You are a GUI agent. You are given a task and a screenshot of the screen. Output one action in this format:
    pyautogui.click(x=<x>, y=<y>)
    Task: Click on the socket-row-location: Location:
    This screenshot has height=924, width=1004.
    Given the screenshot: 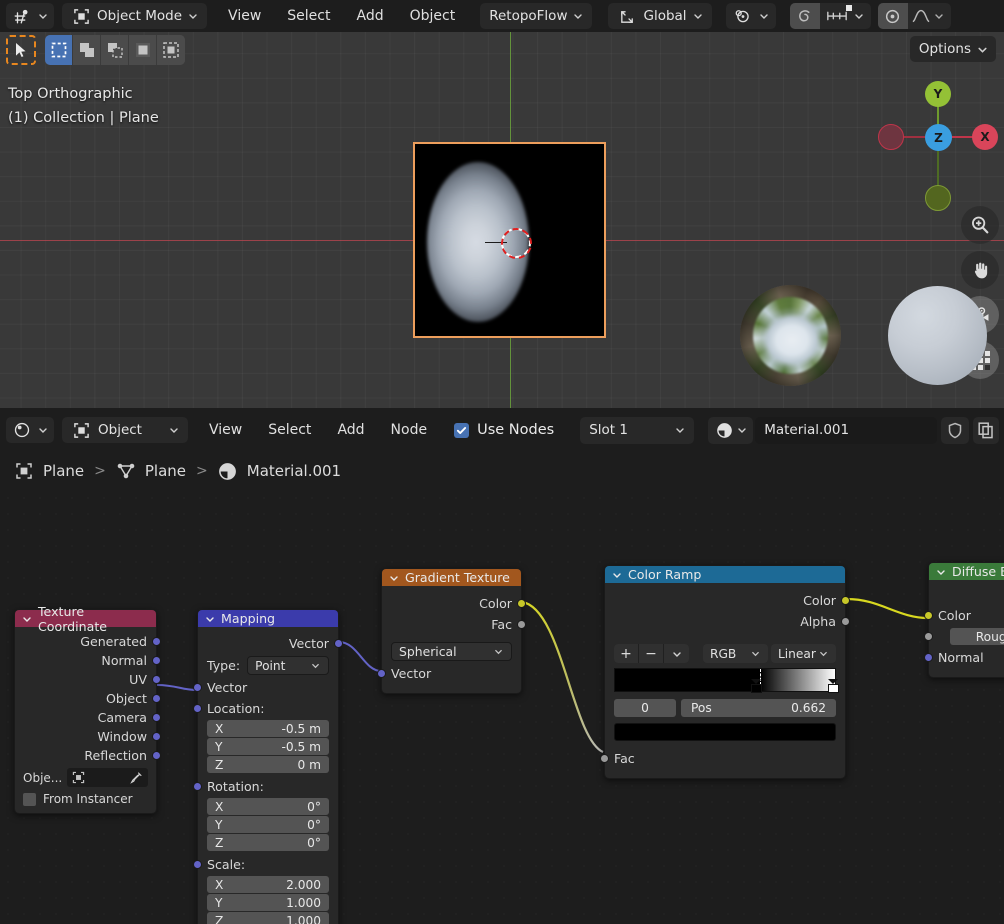 What is the action you would take?
    pyautogui.click(x=265, y=708)
    